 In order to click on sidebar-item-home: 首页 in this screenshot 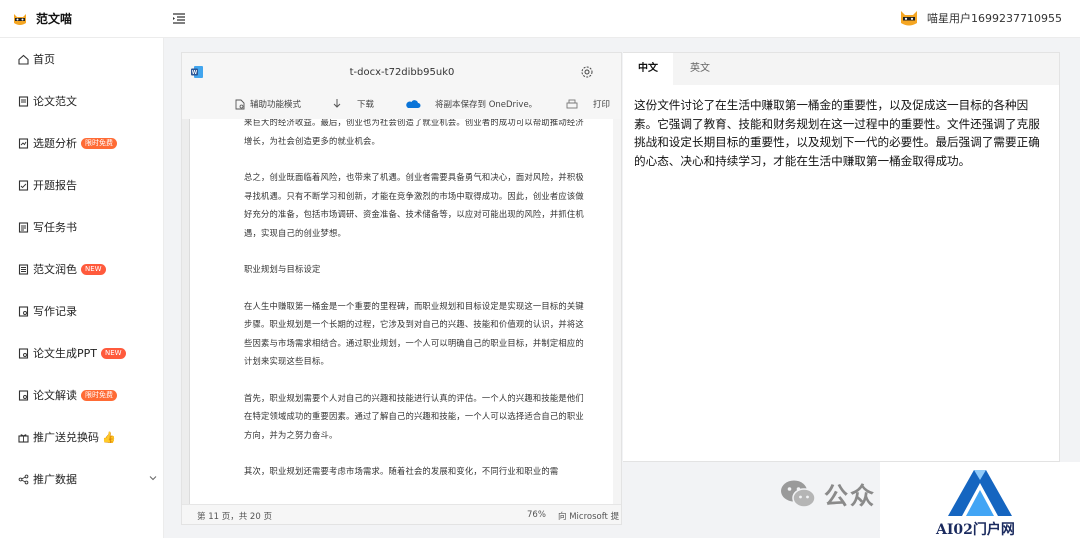, I will do `click(88, 59)`.